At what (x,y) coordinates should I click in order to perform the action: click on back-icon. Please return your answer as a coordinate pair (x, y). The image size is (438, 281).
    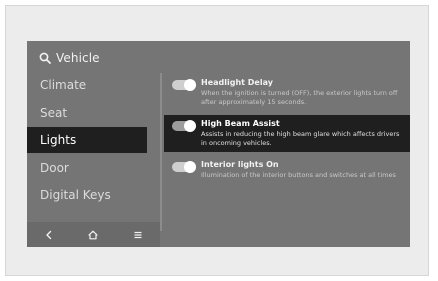
    Looking at the image, I should click on (49, 234).